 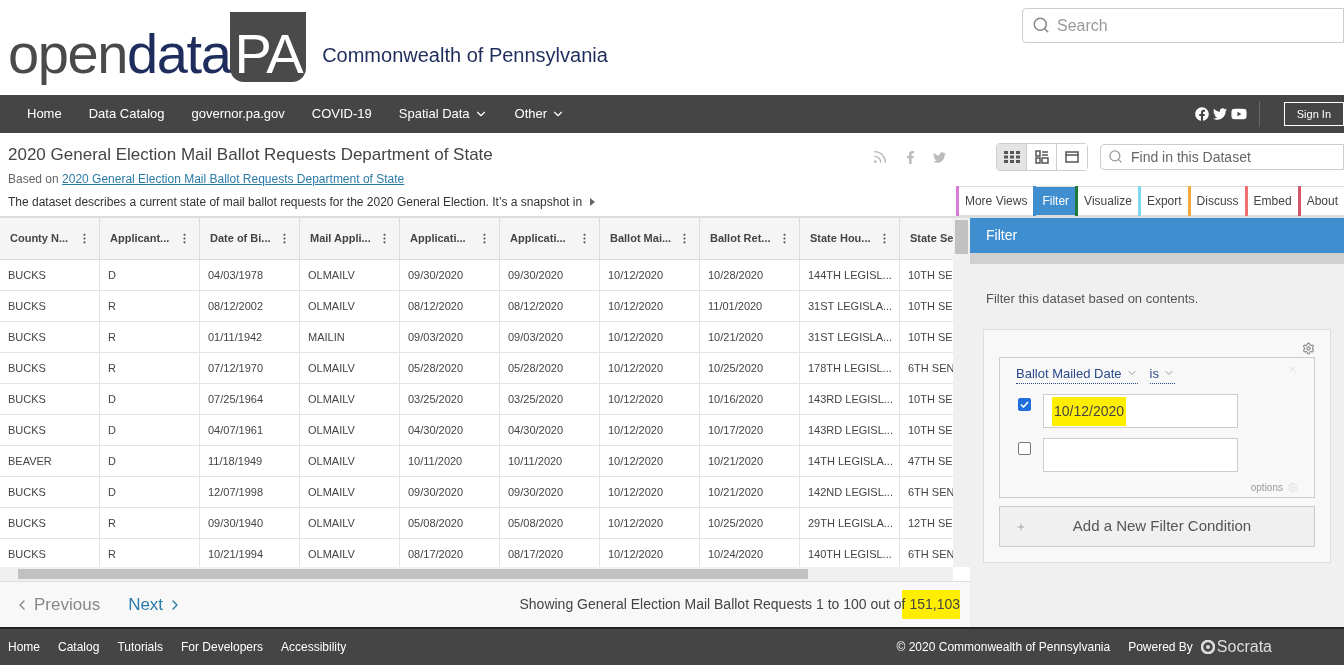 I want to click on sign-in-button: Sign In, so click(x=1313, y=114).